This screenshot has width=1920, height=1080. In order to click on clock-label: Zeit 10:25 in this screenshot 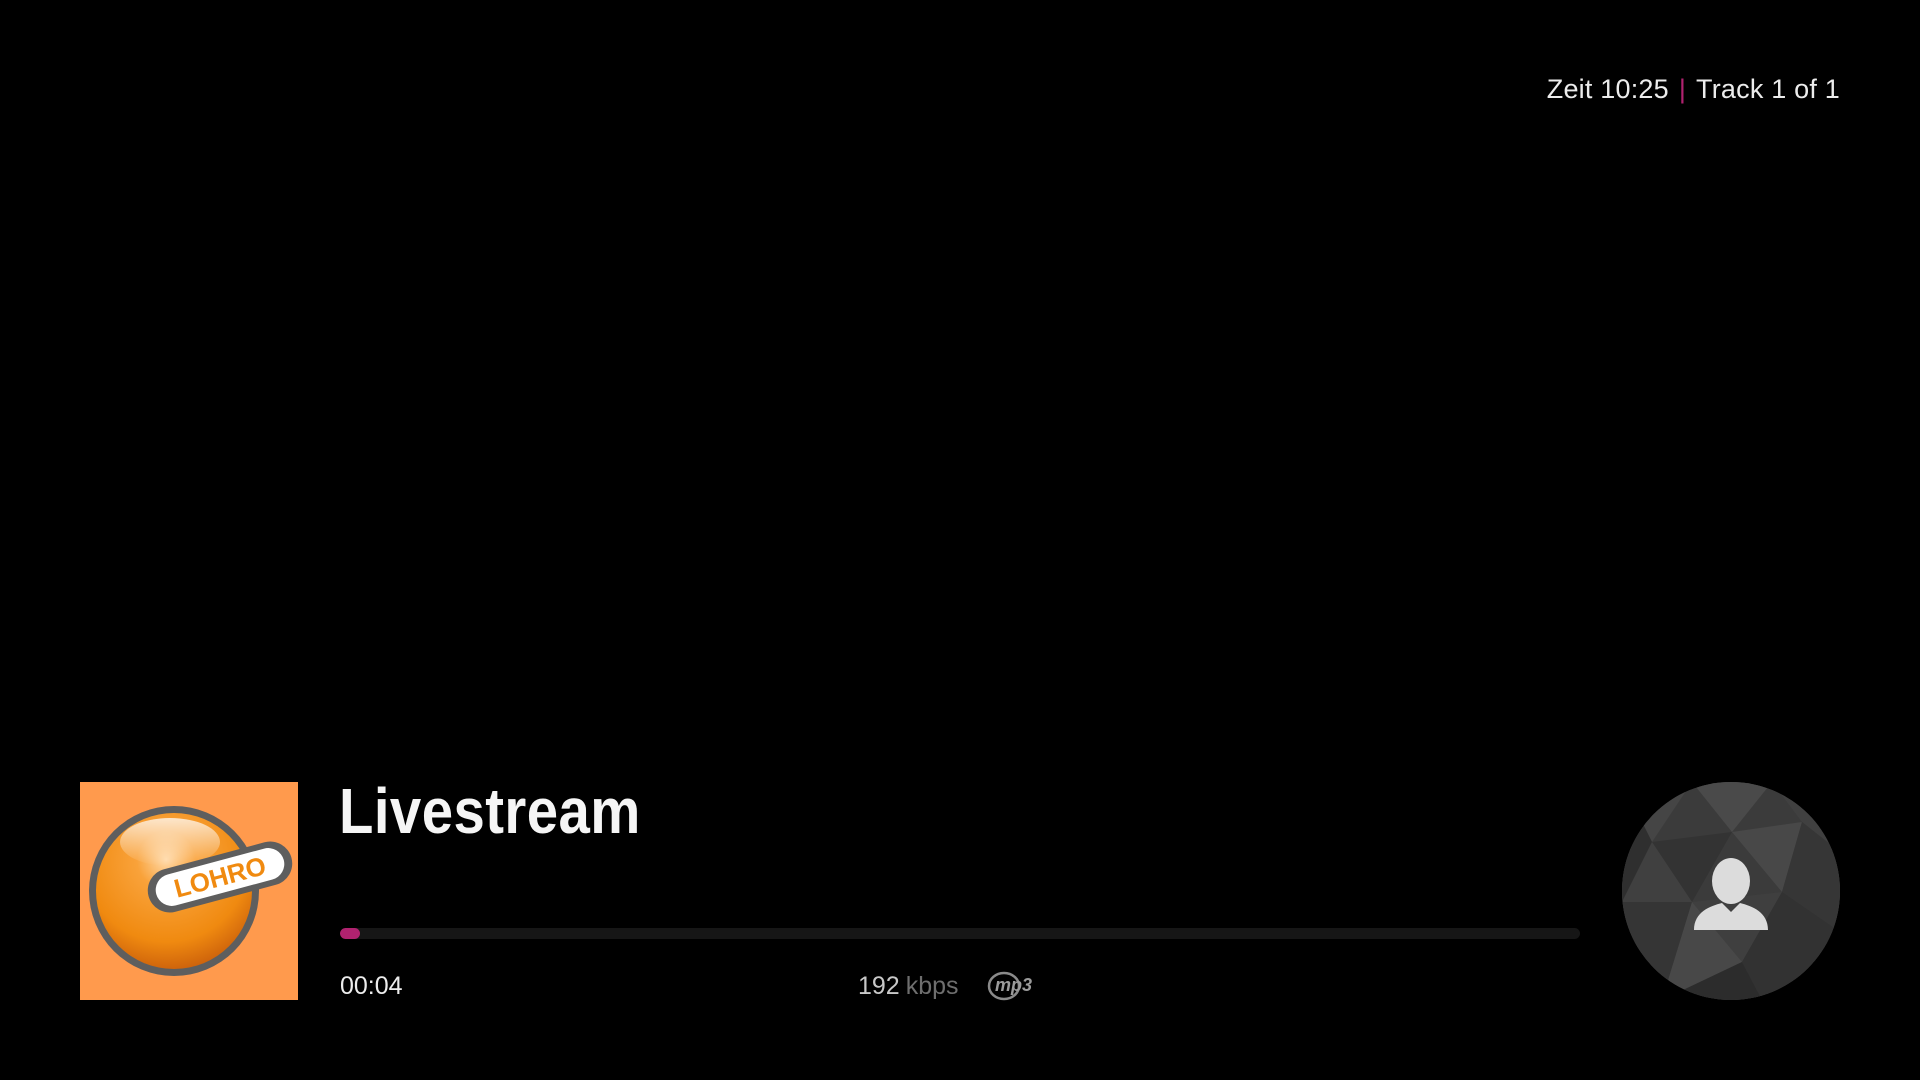, I will do `click(1607, 89)`.